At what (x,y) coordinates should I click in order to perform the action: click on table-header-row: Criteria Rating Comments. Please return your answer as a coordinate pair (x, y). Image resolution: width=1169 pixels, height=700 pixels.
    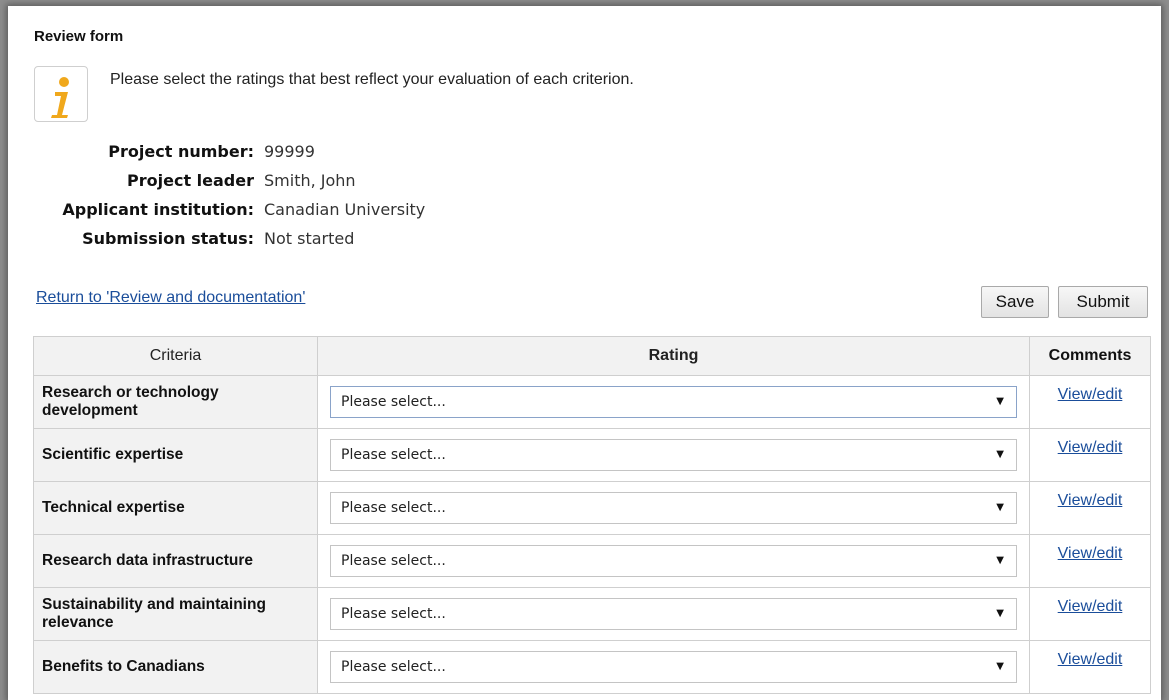
    Looking at the image, I should click on (592, 356).